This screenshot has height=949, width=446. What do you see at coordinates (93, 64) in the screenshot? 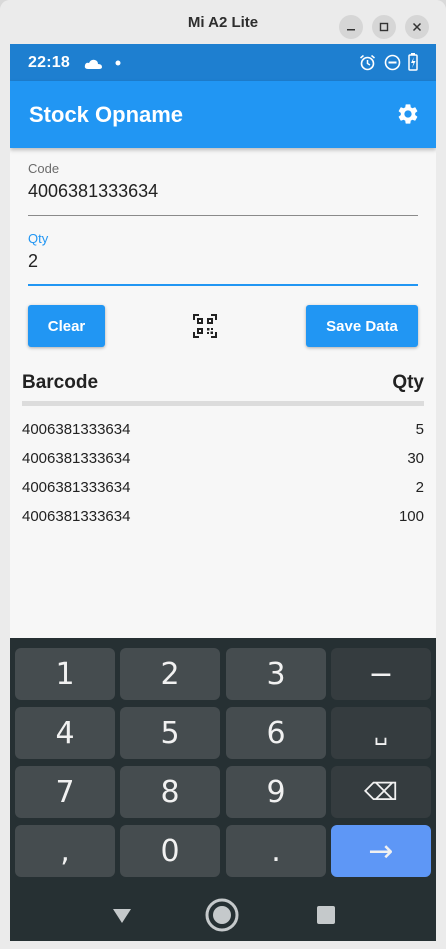
I see `cloud-icon` at bounding box center [93, 64].